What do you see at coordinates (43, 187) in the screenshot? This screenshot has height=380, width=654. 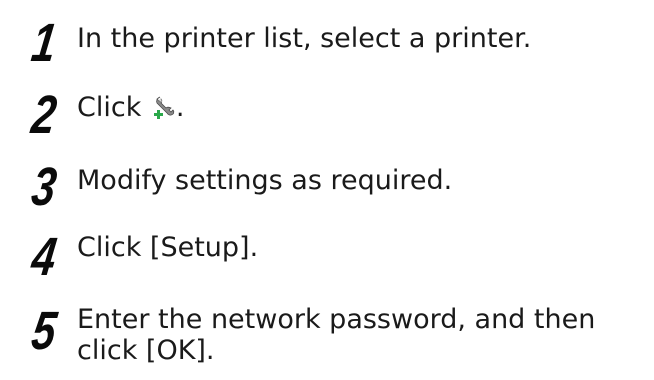 I see `step-number: 3` at bounding box center [43, 187].